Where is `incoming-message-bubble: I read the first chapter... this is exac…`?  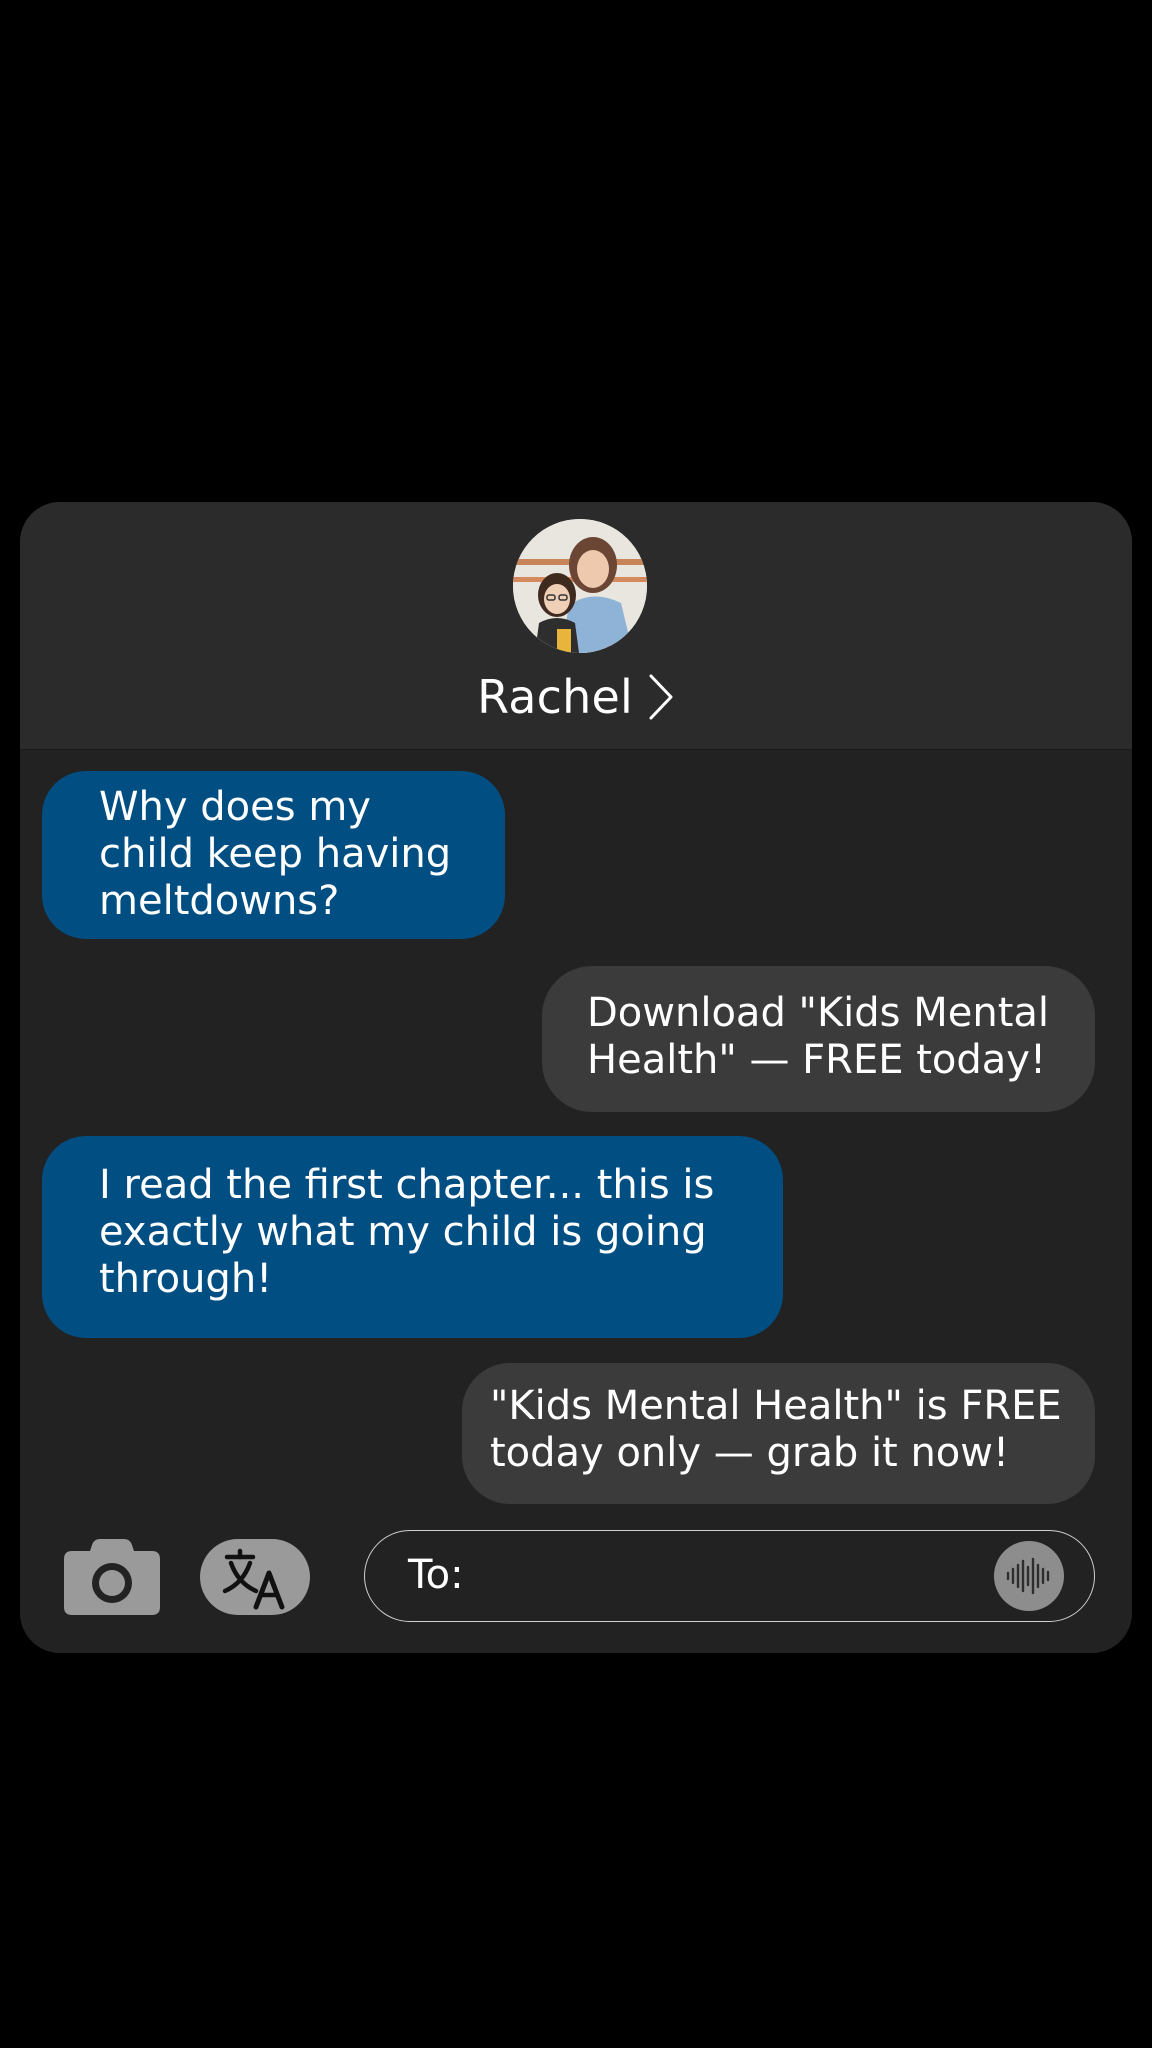 incoming-message-bubble: I read the first chapter... this is exac… is located at coordinates (412, 1237).